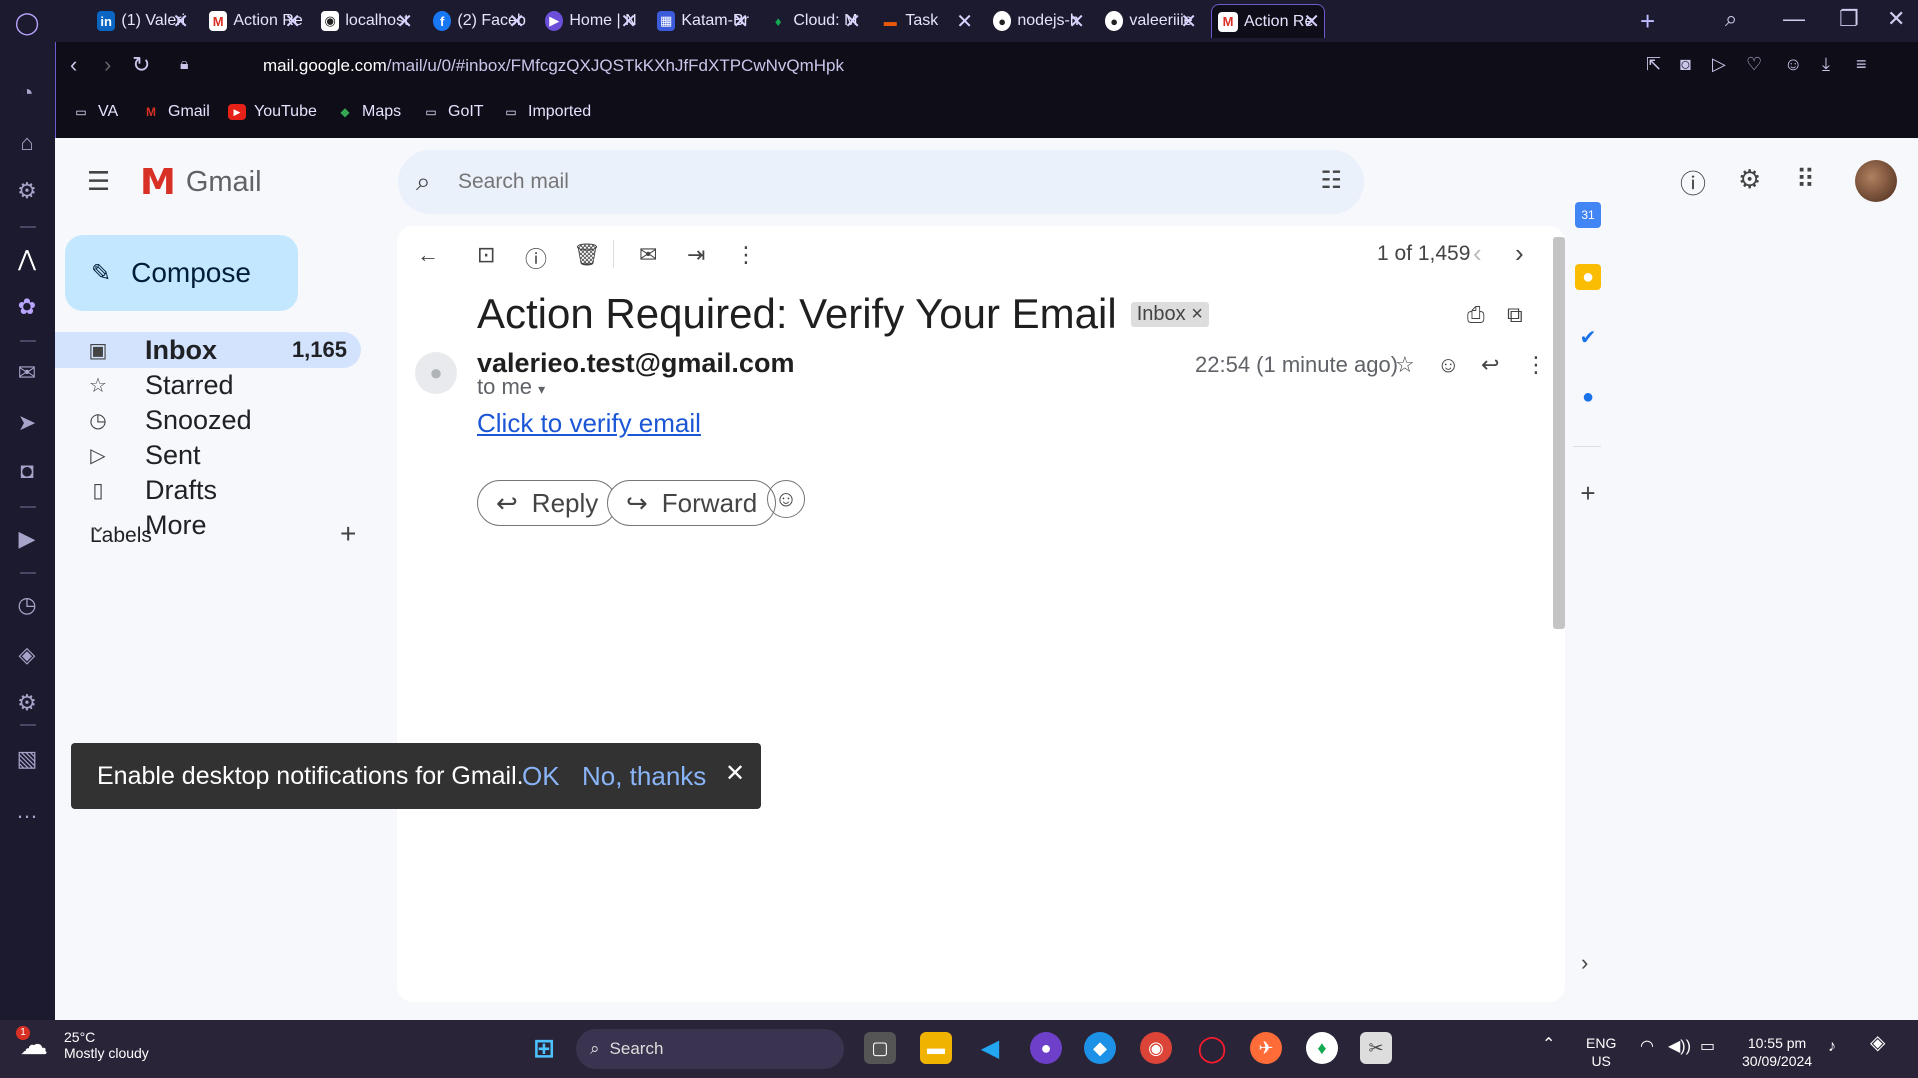 Image resolution: width=1918 pixels, height=1078 pixels. Describe the element at coordinates (1490, 365) in the screenshot. I see `reply-icon: ↩` at that location.